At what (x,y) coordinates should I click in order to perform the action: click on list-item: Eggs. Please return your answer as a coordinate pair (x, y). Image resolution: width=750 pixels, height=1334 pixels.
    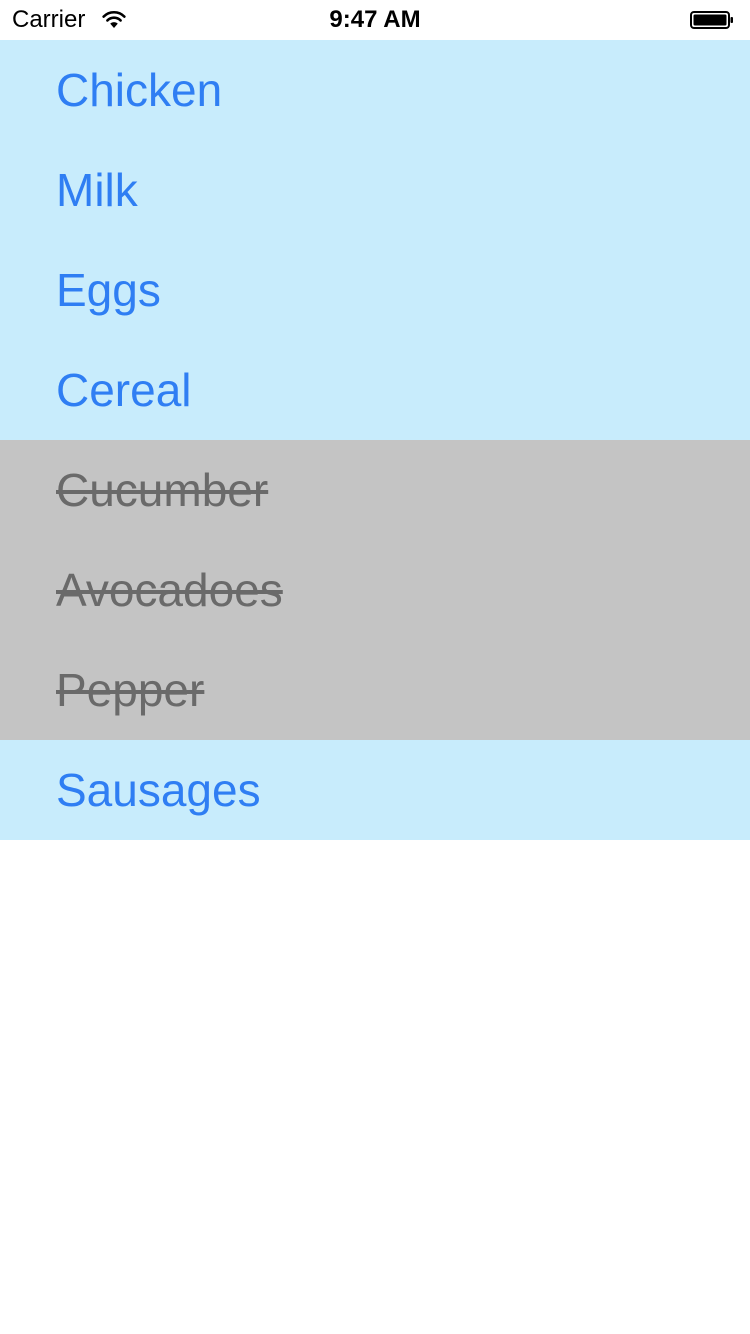
    Looking at the image, I should click on (375, 290).